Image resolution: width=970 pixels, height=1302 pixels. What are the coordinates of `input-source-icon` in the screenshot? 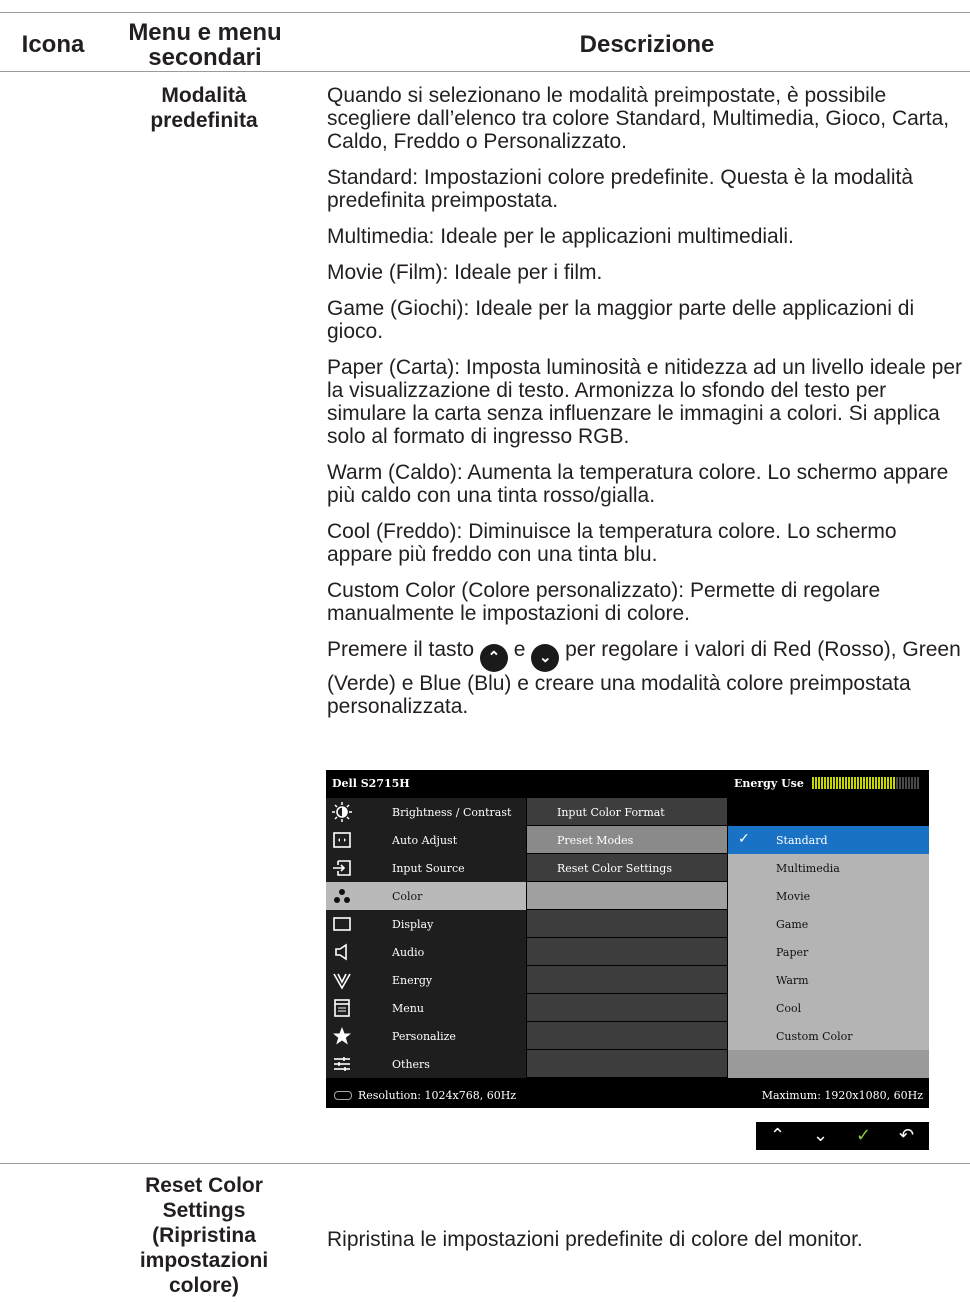 It's located at (342, 868).